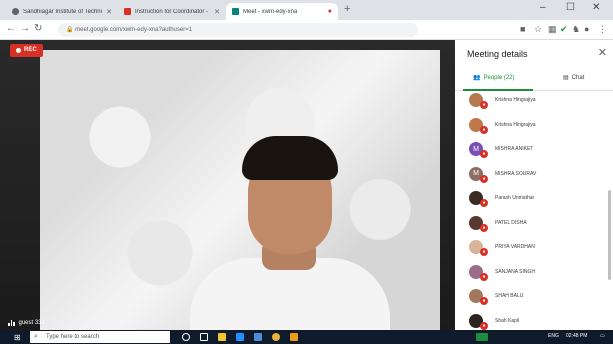  Describe the element at coordinates (240, 337) in the screenshot. I see `edge-icon` at that location.